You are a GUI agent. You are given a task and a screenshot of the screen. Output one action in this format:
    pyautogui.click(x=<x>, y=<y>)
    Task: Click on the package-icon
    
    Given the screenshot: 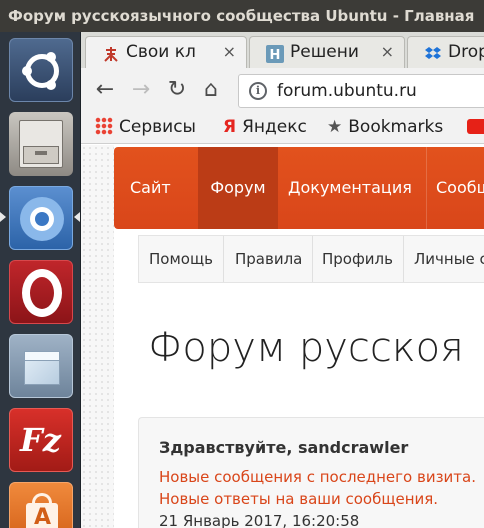 What is the action you would take?
    pyautogui.click(x=41, y=366)
    